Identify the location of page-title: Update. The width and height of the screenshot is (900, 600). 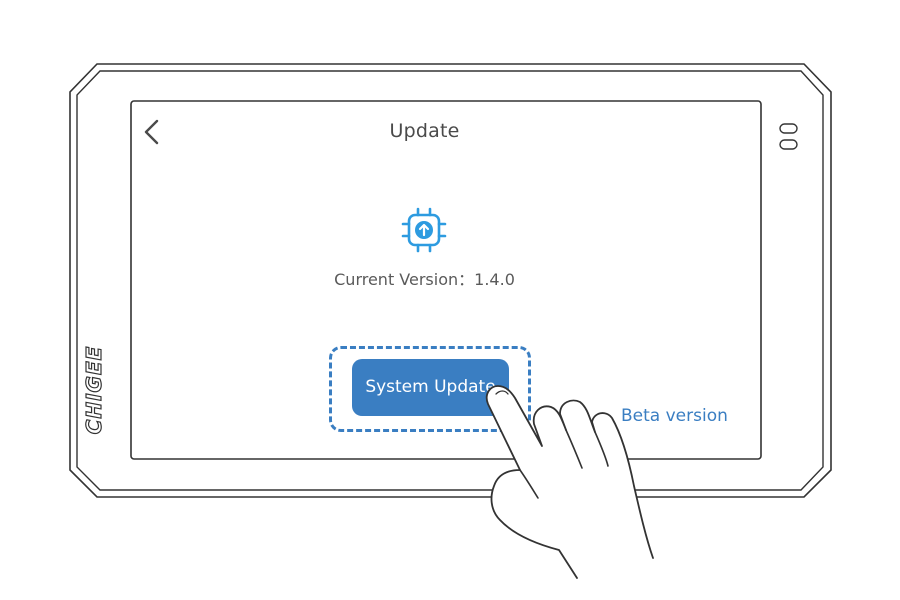
(424, 131).